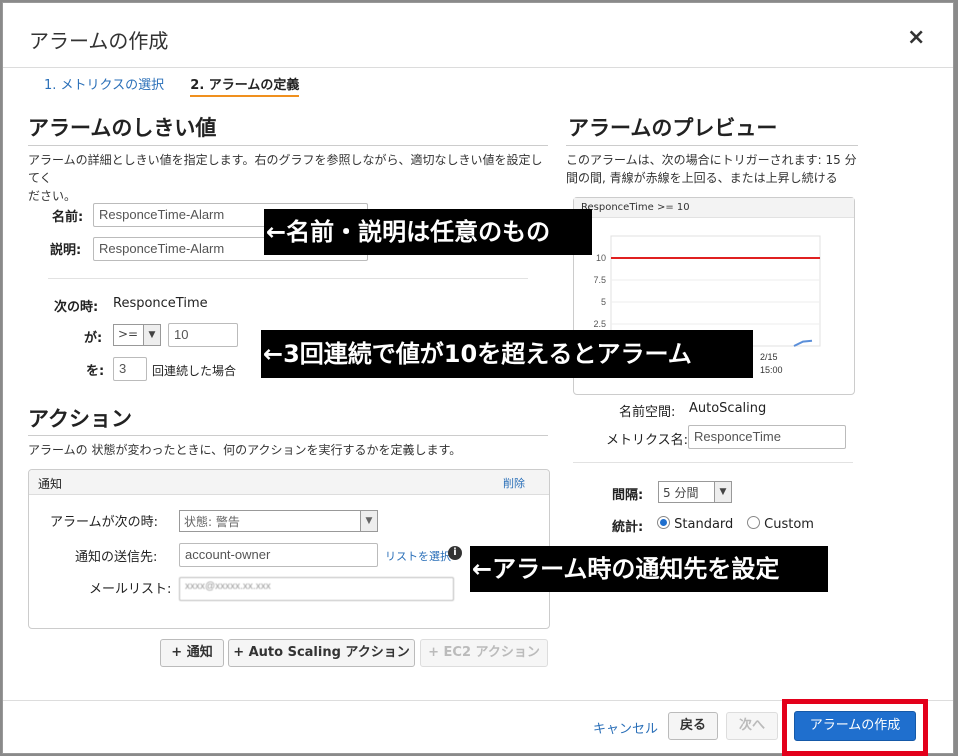 The height and width of the screenshot is (756, 958). I want to click on send-to-label: 通知の送信先:, so click(116, 557).